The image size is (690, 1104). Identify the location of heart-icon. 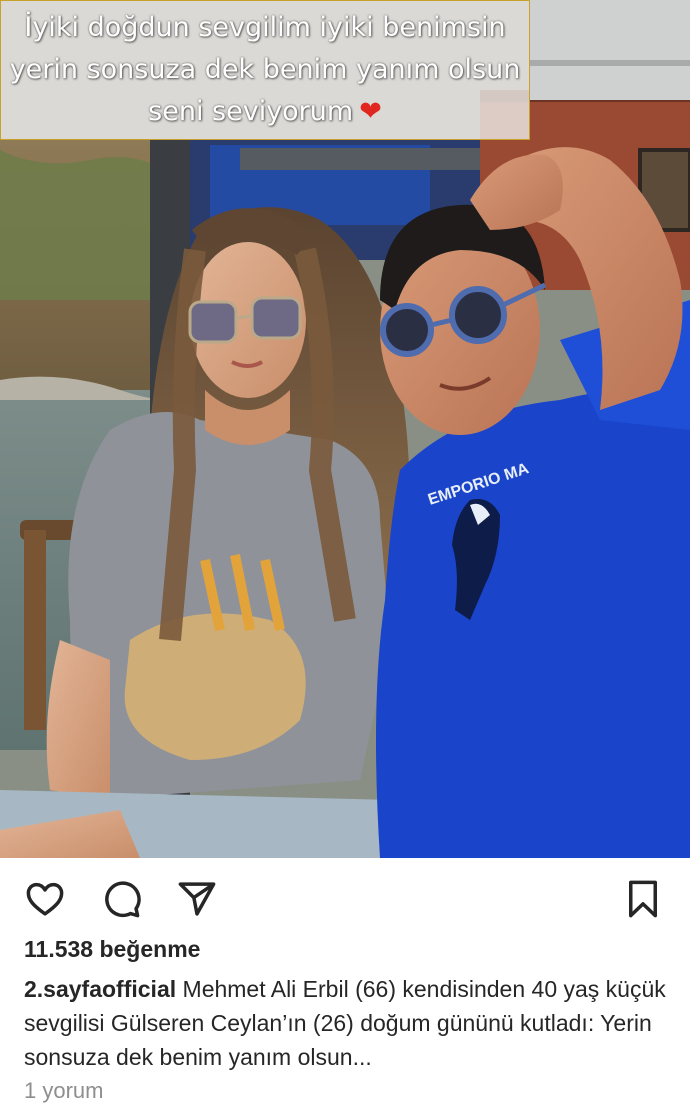
(45, 899).